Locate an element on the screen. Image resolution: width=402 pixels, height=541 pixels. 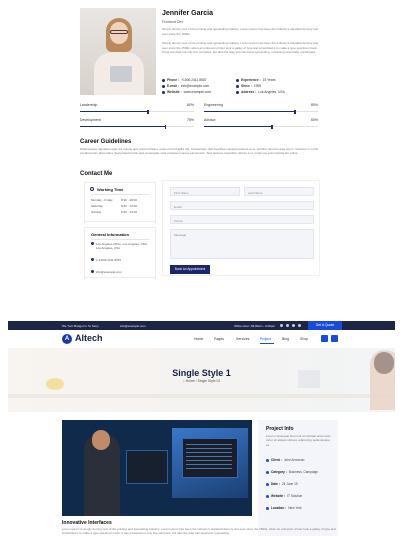
linkedin-icon is located at coordinates (299, 325).